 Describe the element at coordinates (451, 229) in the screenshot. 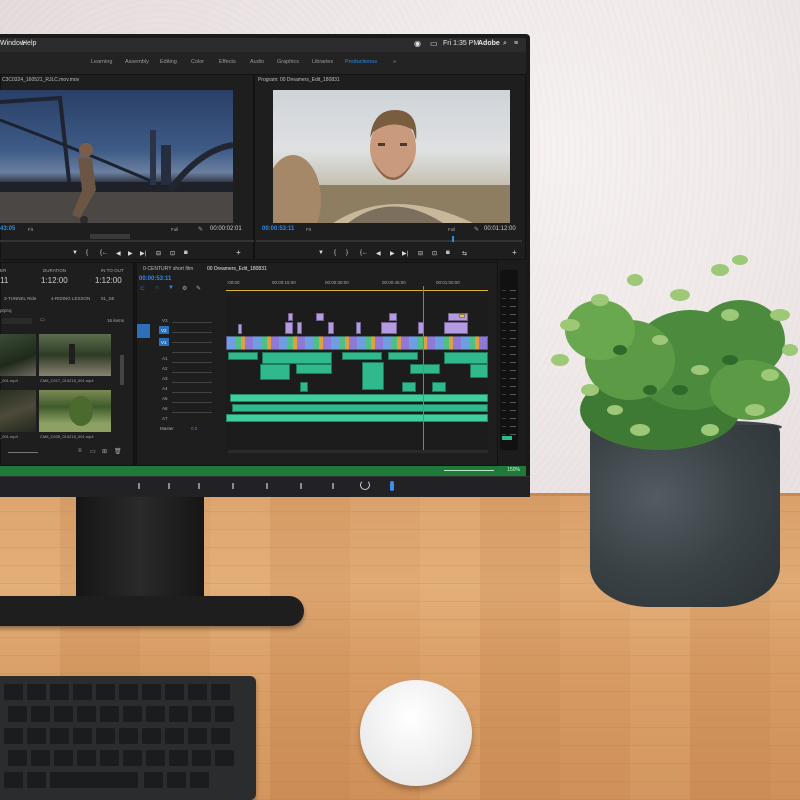

I see `program-quality-select: Full` at that location.